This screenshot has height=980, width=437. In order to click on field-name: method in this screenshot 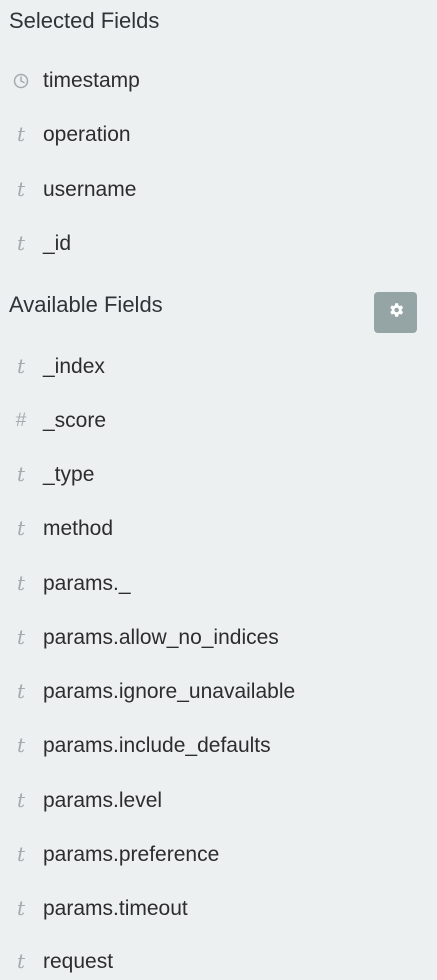, I will do `click(78, 528)`.